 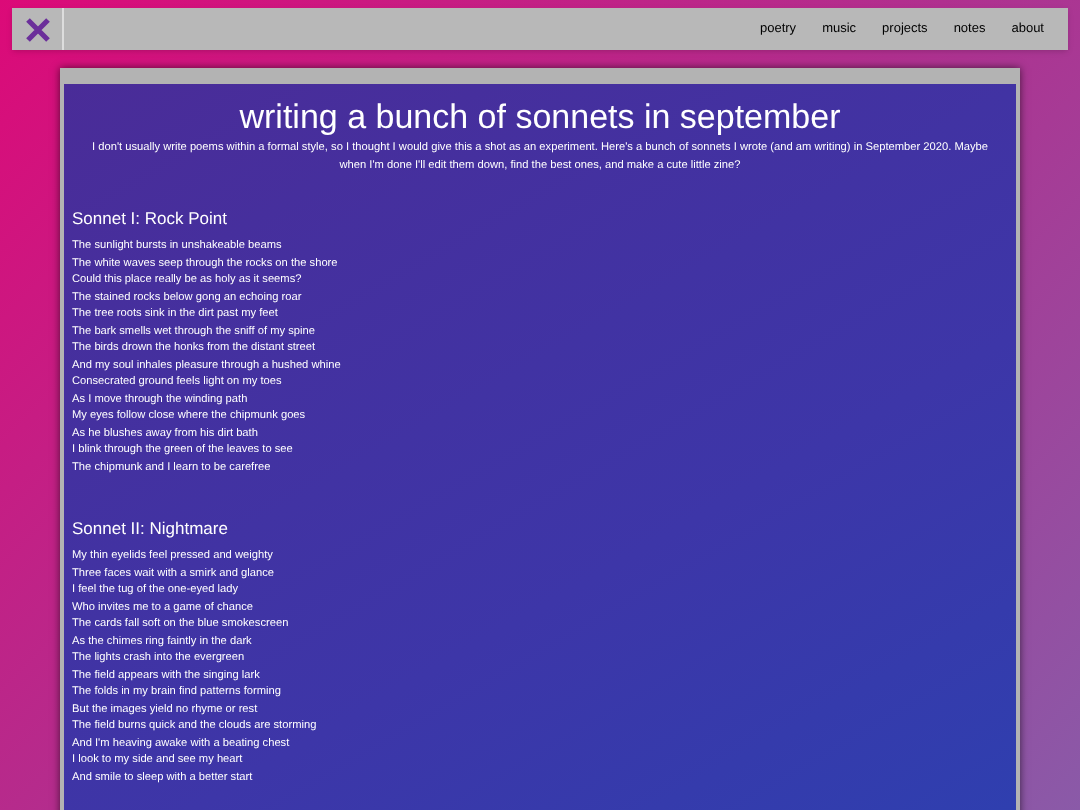 What do you see at coordinates (150, 219) in the screenshot?
I see `sonnet-title: Sonnet I: Rock Point` at bounding box center [150, 219].